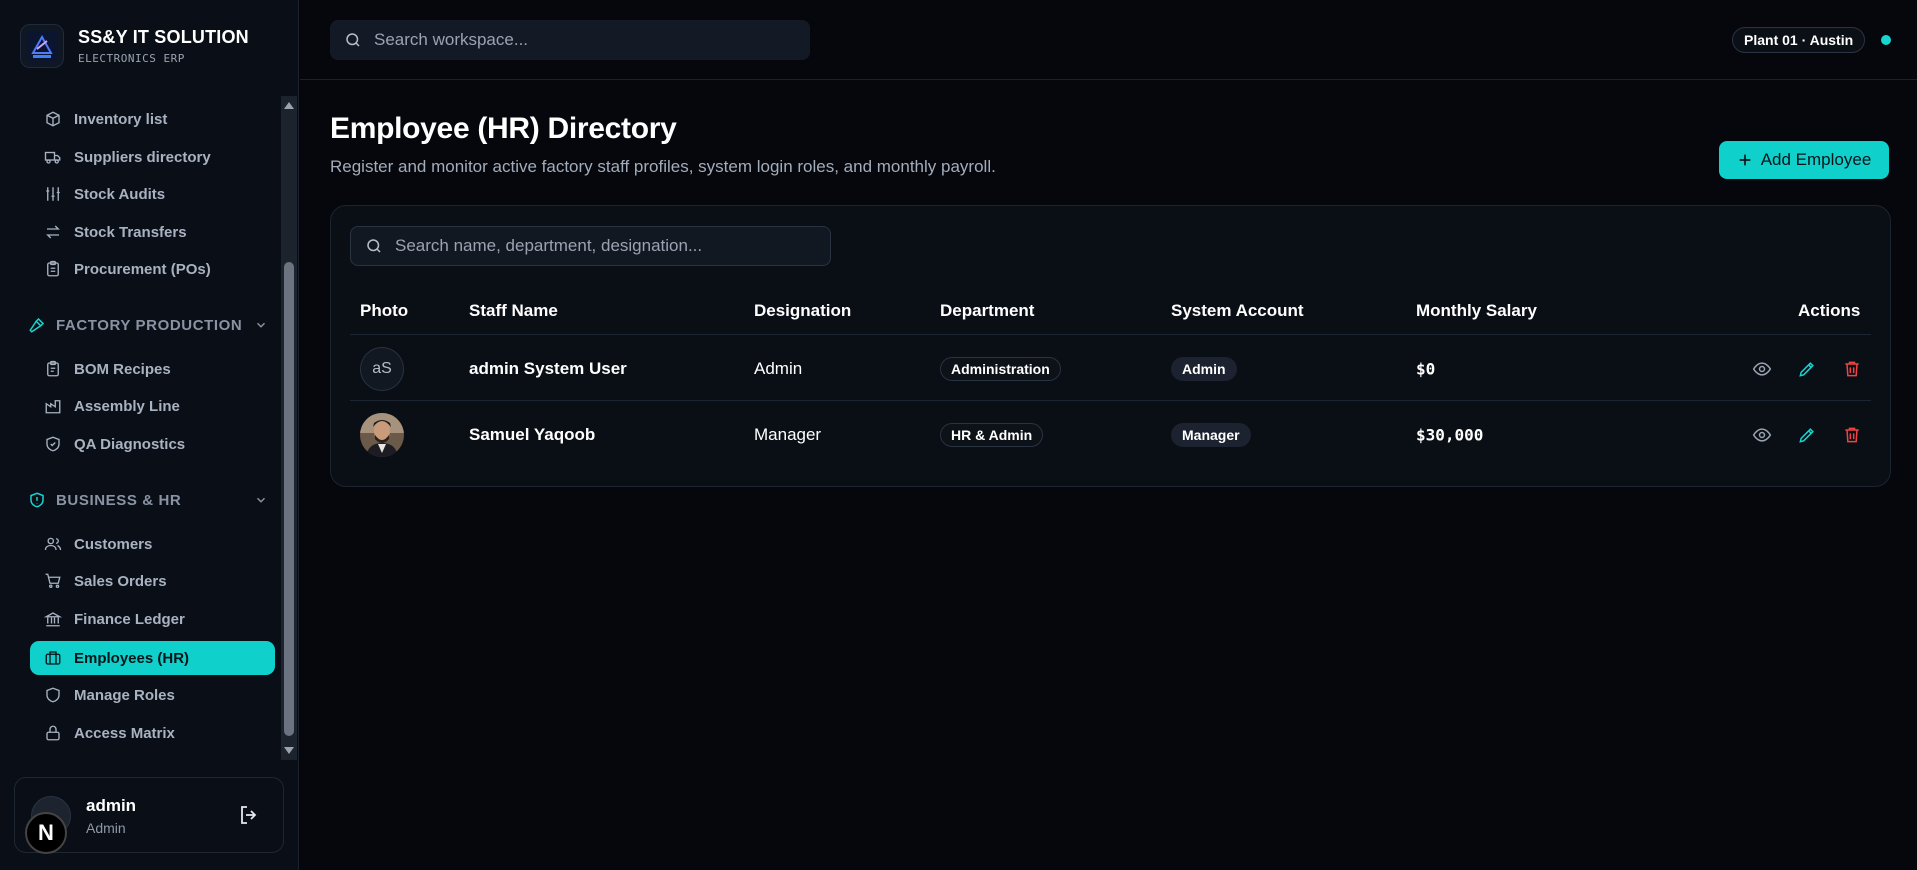 The image size is (1917, 870). What do you see at coordinates (53, 733) in the screenshot?
I see `lock-icon` at bounding box center [53, 733].